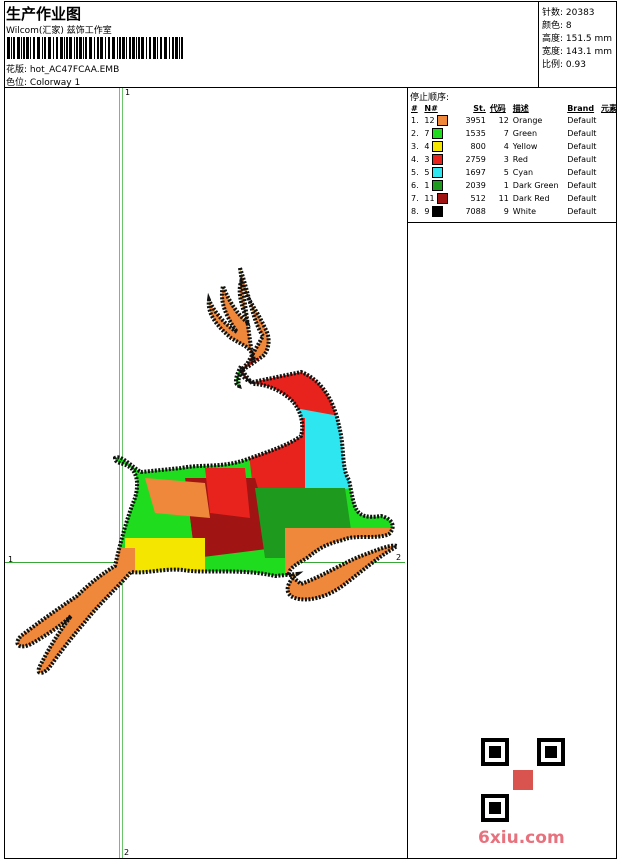 This screenshot has width=620, height=860. What do you see at coordinates (577, 52) in the screenshot?
I see `stat-width: 宽度: 143.1 mm` at bounding box center [577, 52].